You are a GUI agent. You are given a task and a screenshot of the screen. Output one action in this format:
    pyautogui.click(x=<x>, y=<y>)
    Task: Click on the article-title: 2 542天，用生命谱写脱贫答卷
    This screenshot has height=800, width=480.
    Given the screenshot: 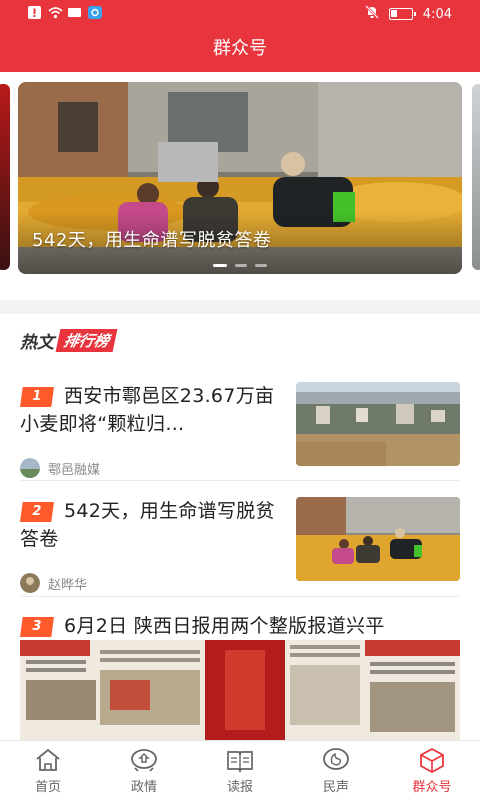 What is the action you would take?
    pyautogui.click(x=154, y=525)
    